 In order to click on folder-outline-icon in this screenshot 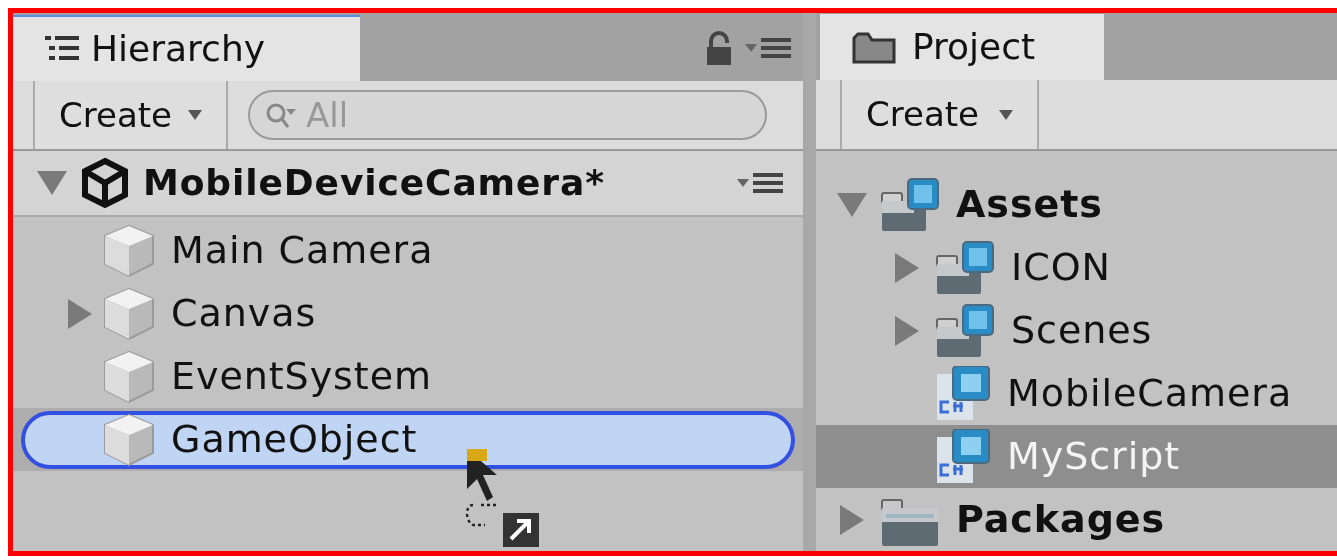, I will do `click(874, 47)`.